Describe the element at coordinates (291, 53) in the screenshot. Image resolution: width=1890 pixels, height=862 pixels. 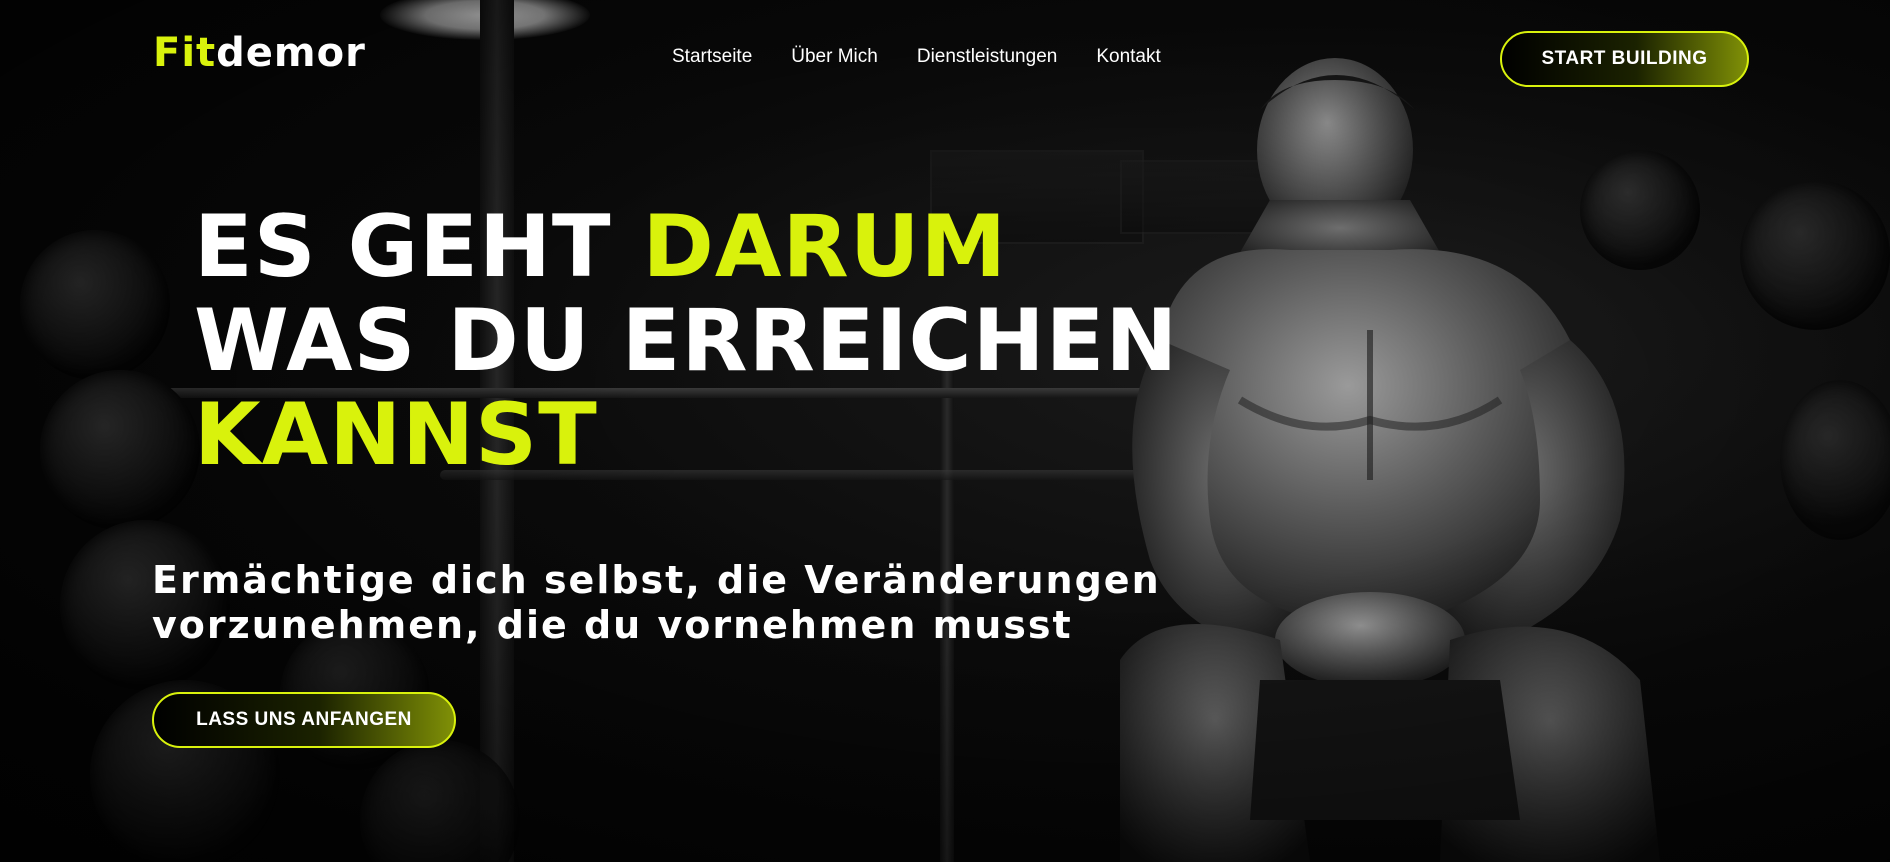
I see `logo-main-text: demor` at that location.